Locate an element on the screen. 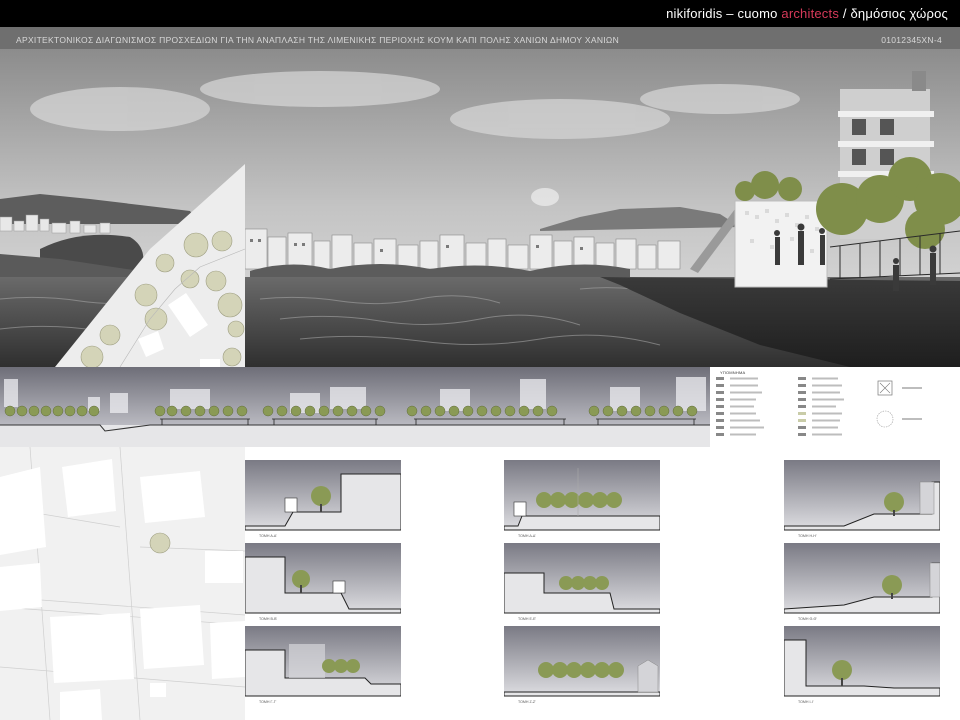 This screenshot has height=720, width=960. section-panel: ΤΟΜΗ Δ-Δ' is located at coordinates (582, 502).